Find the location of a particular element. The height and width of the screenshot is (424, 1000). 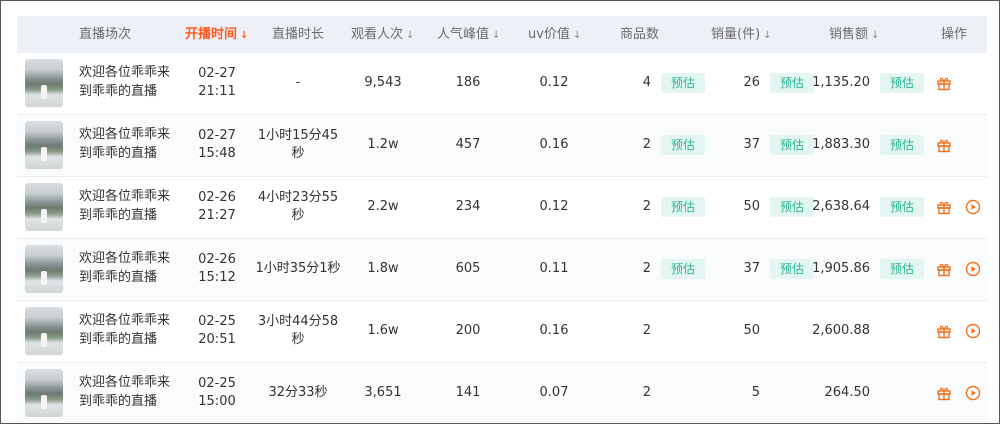

views-cell: 2.2w is located at coordinates (383, 207).